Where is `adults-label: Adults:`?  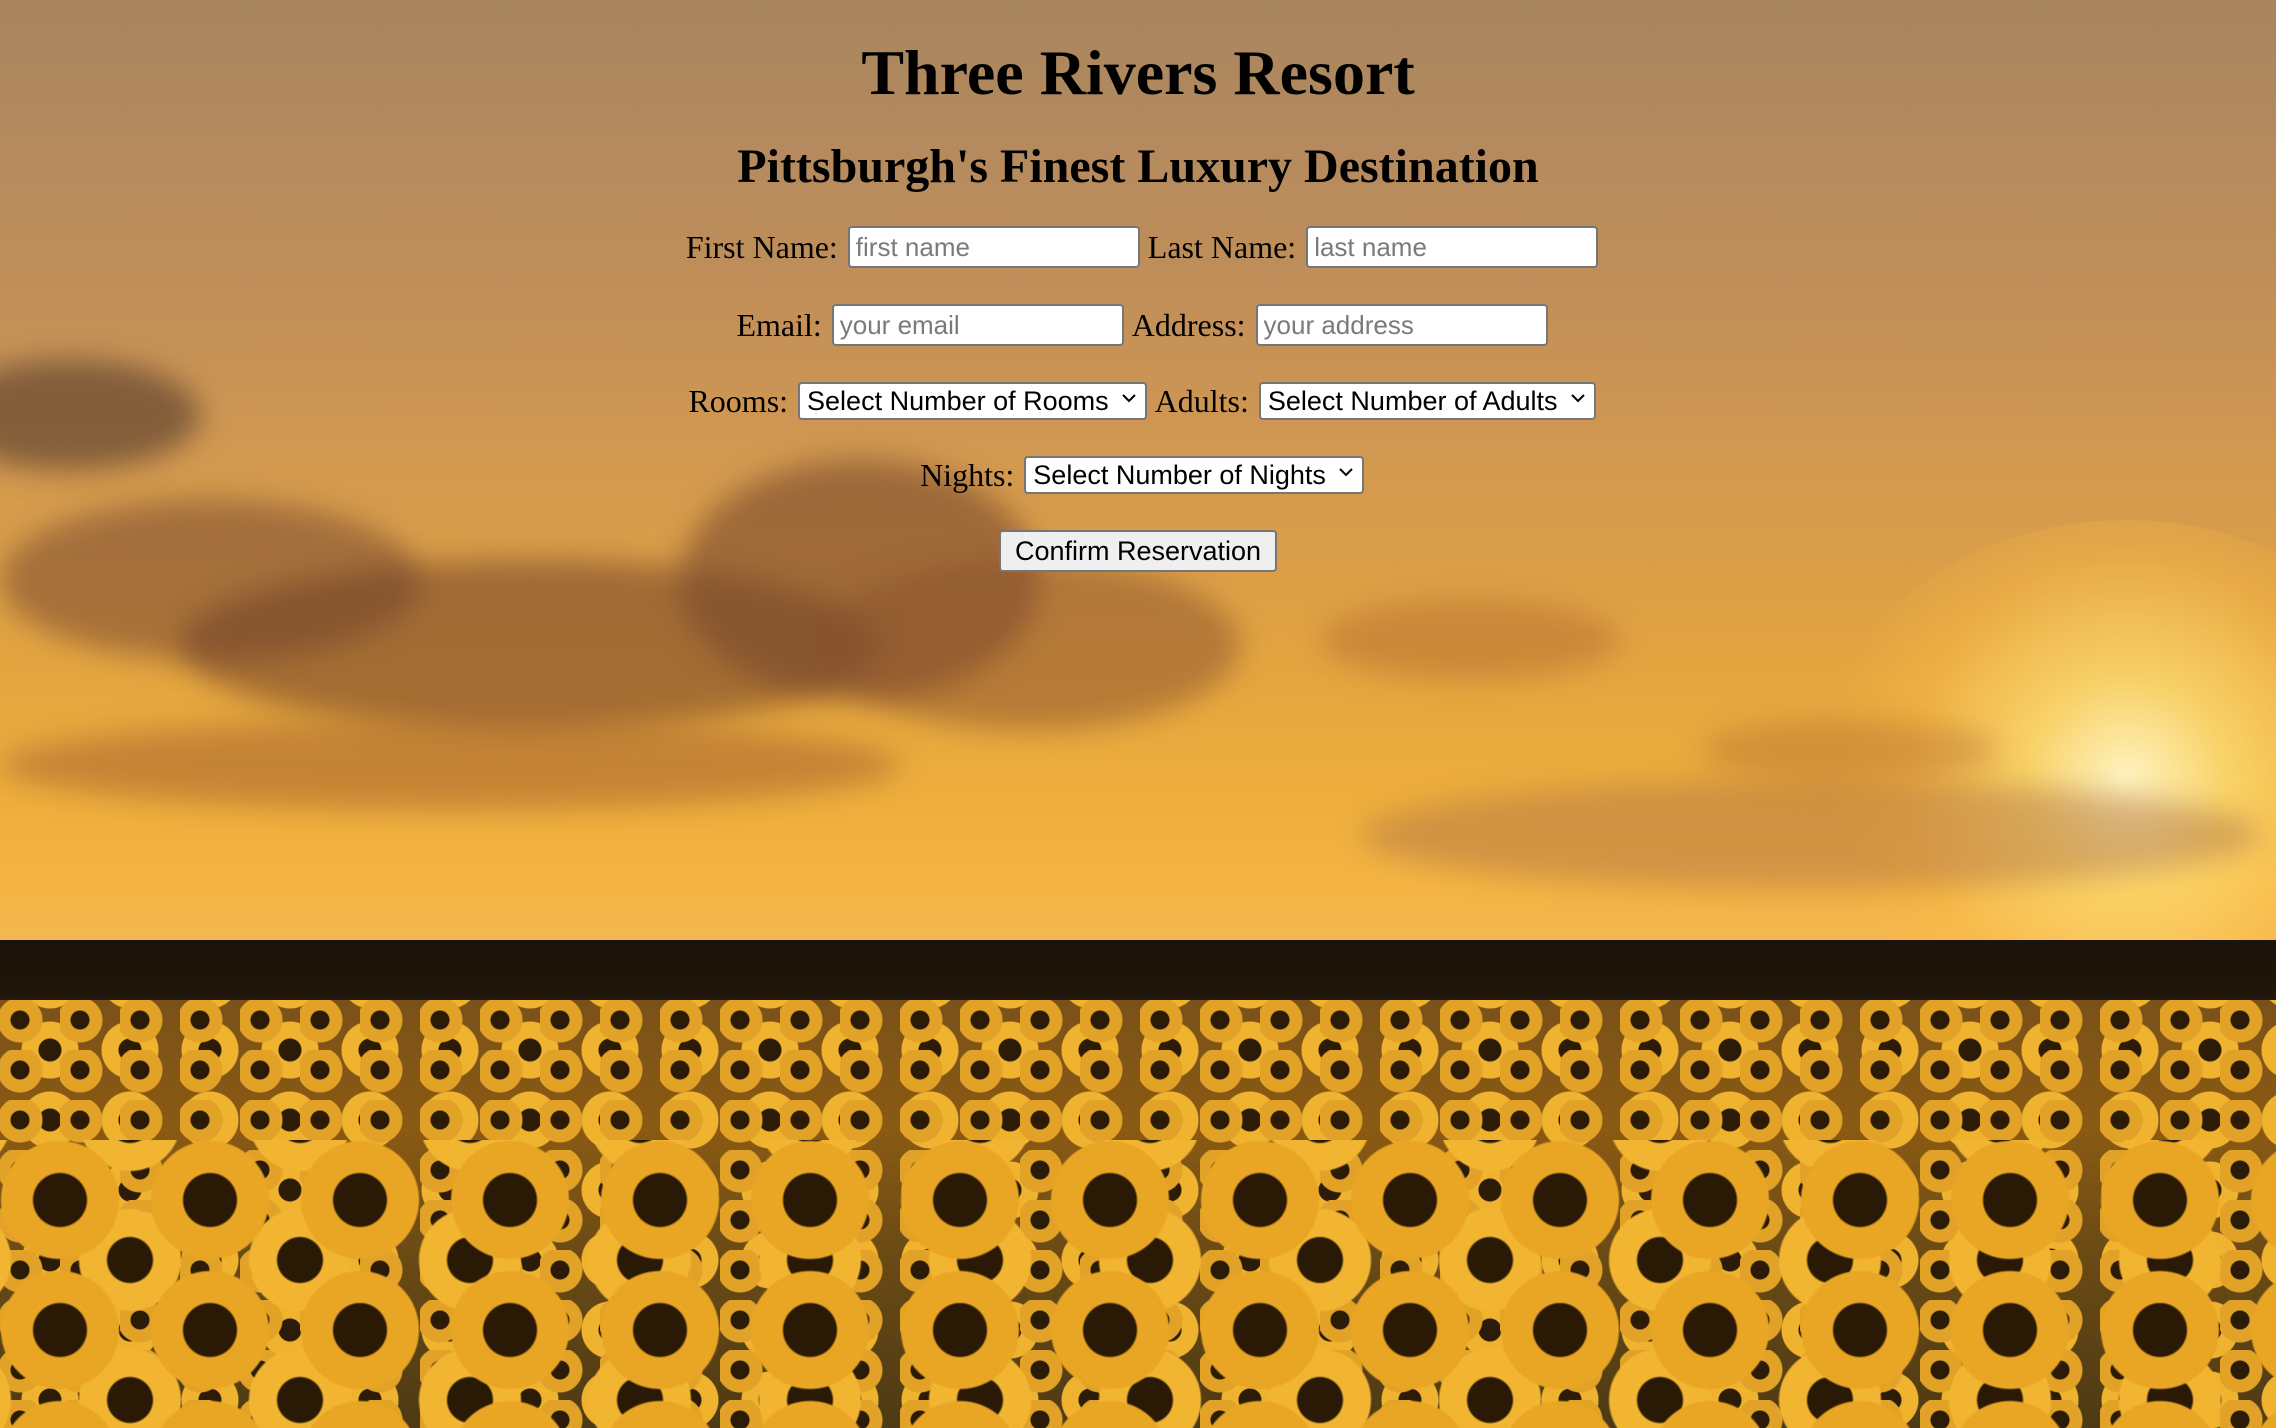 adults-label: Adults: is located at coordinates (1201, 400).